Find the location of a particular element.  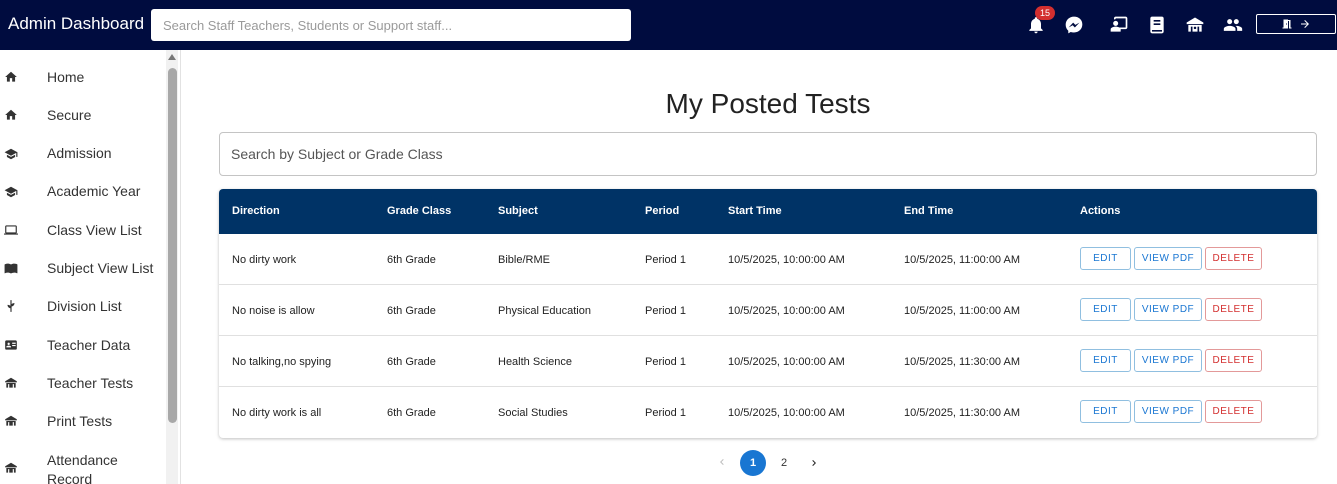

column-header: Grade Class is located at coordinates (419, 211).